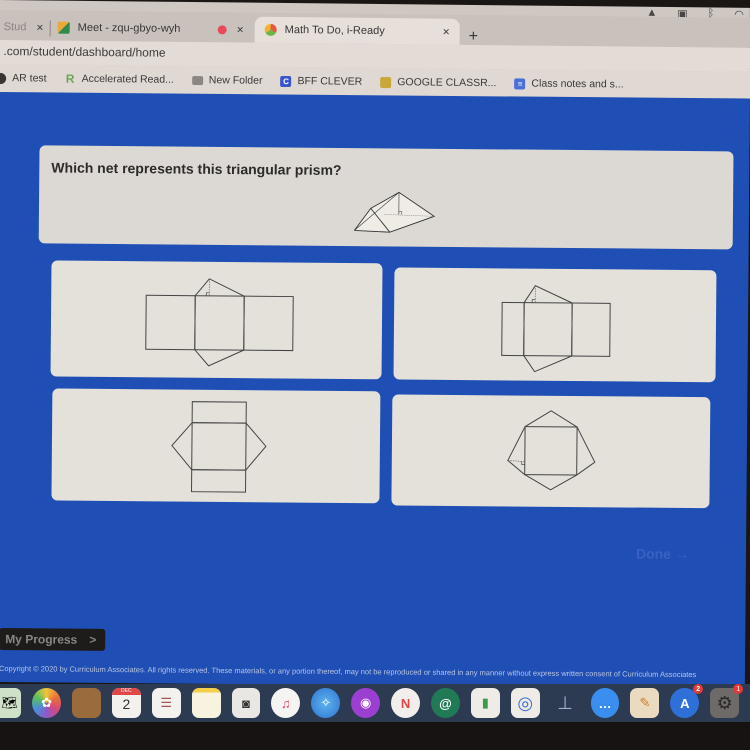 The width and height of the screenshot is (750, 750). What do you see at coordinates (395, 212) in the screenshot?
I see `triangular-prism-figure` at bounding box center [395, 212].